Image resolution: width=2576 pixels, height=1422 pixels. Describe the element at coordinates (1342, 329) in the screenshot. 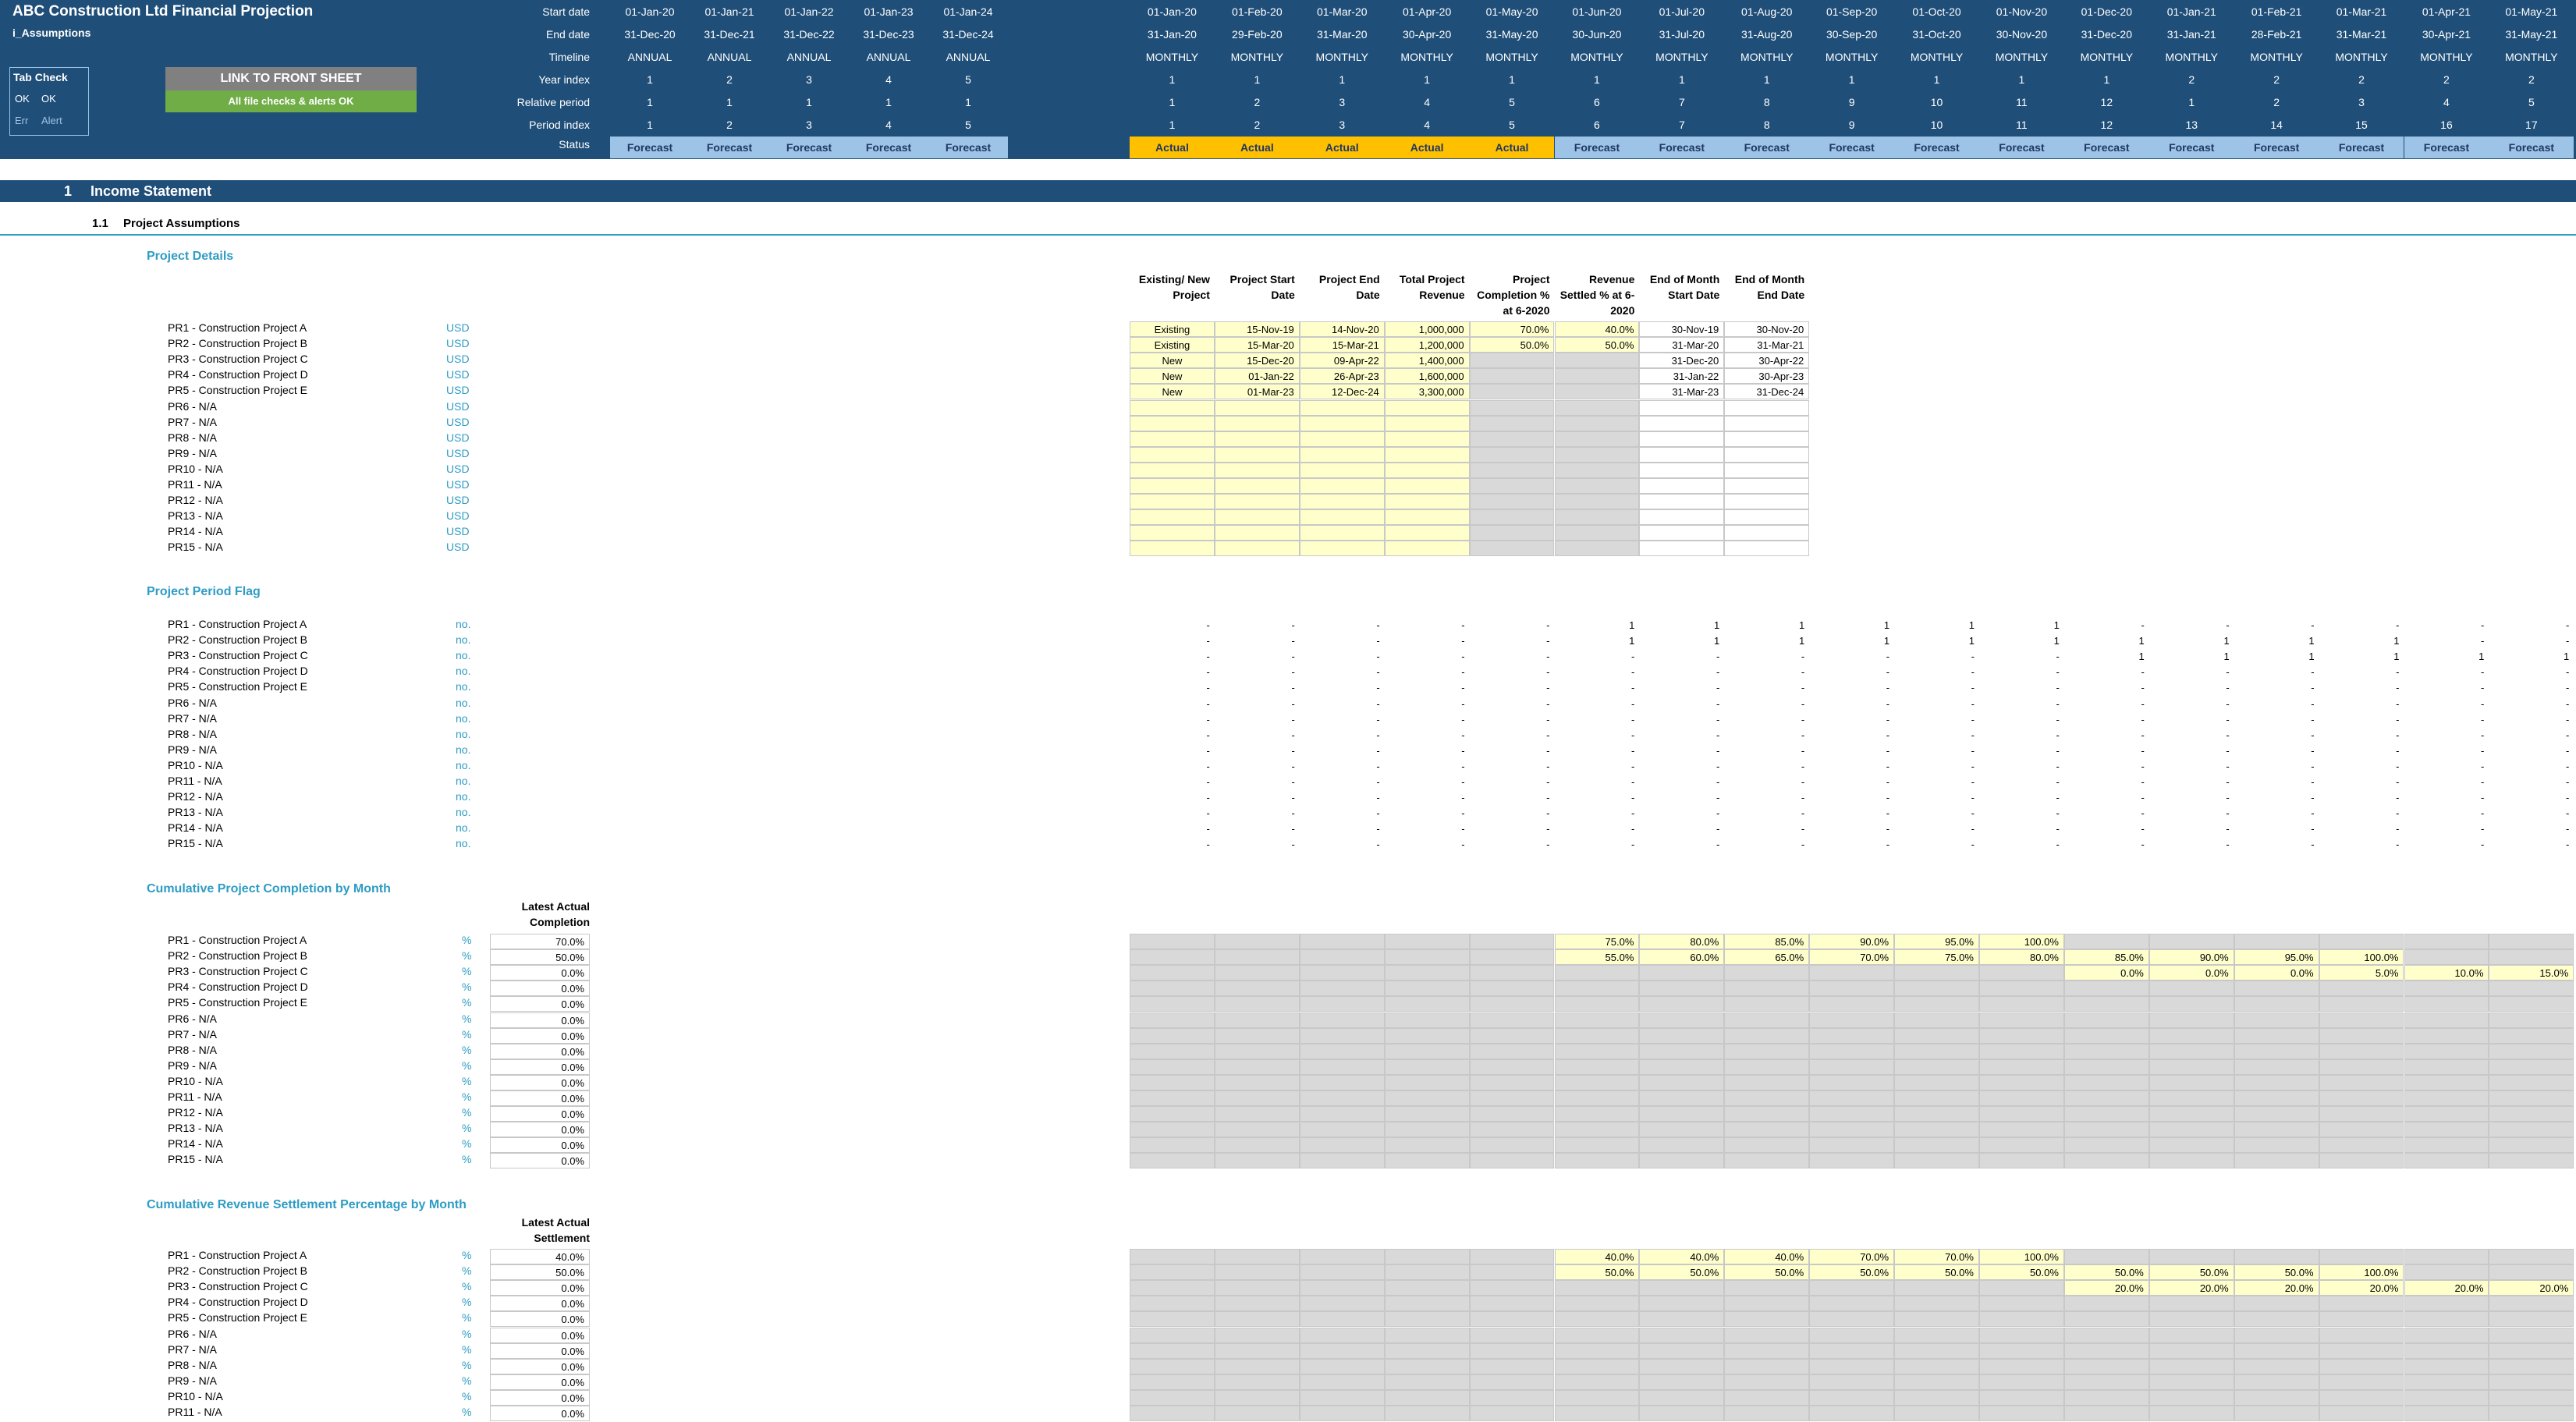

I see `input-cell: 14-Nov-20` at that location.